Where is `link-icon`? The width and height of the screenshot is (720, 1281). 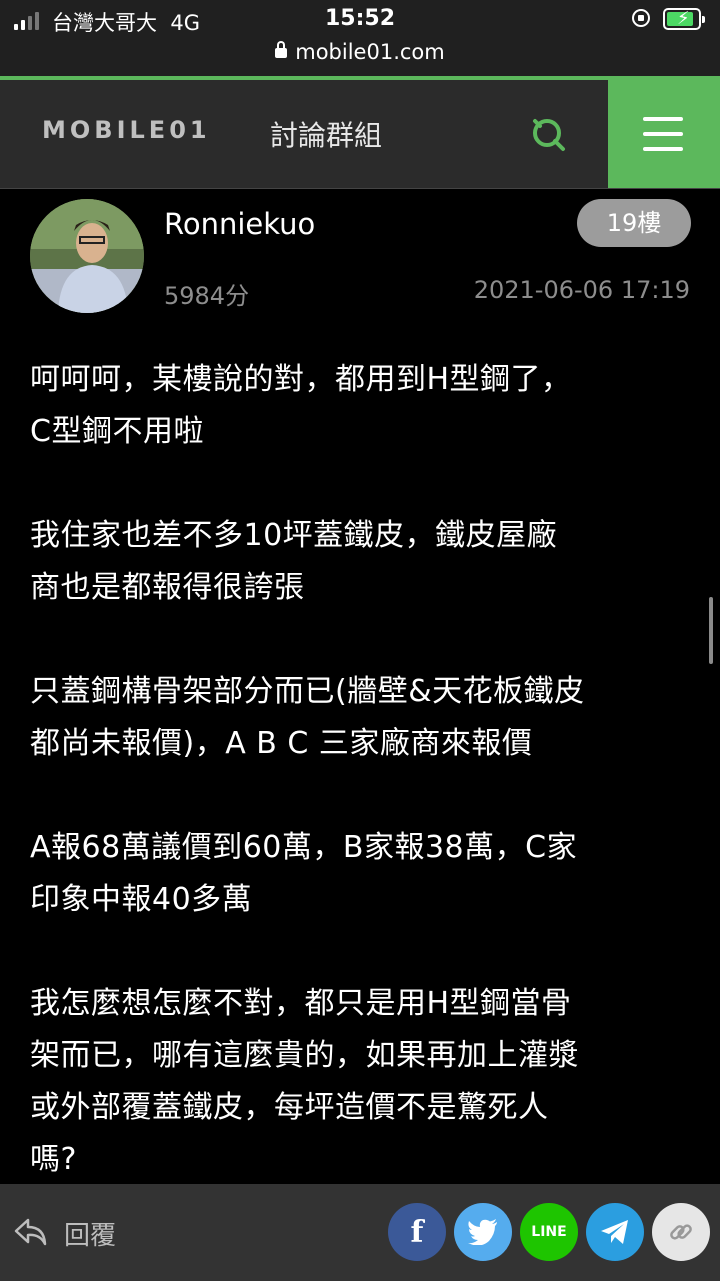
link-icon is located at coordinates (681, 1232).